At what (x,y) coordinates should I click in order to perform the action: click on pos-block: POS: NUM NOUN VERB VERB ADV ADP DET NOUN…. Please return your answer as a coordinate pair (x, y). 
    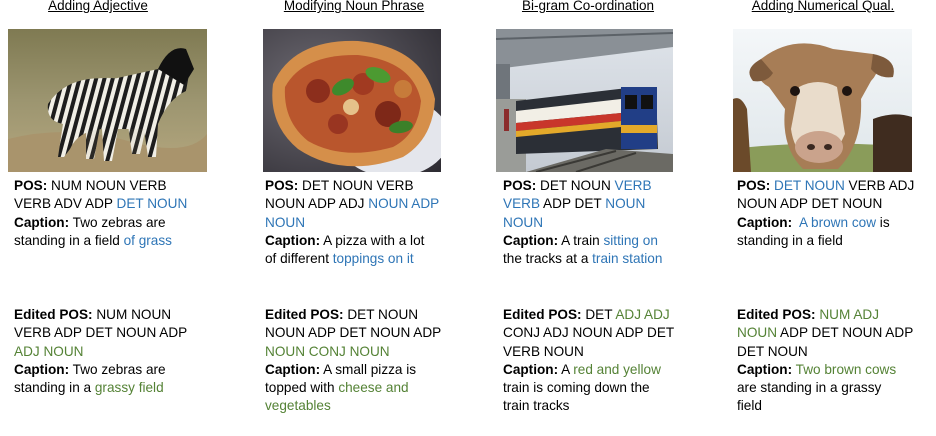
    Looking at the image, I should click on (100, 213).